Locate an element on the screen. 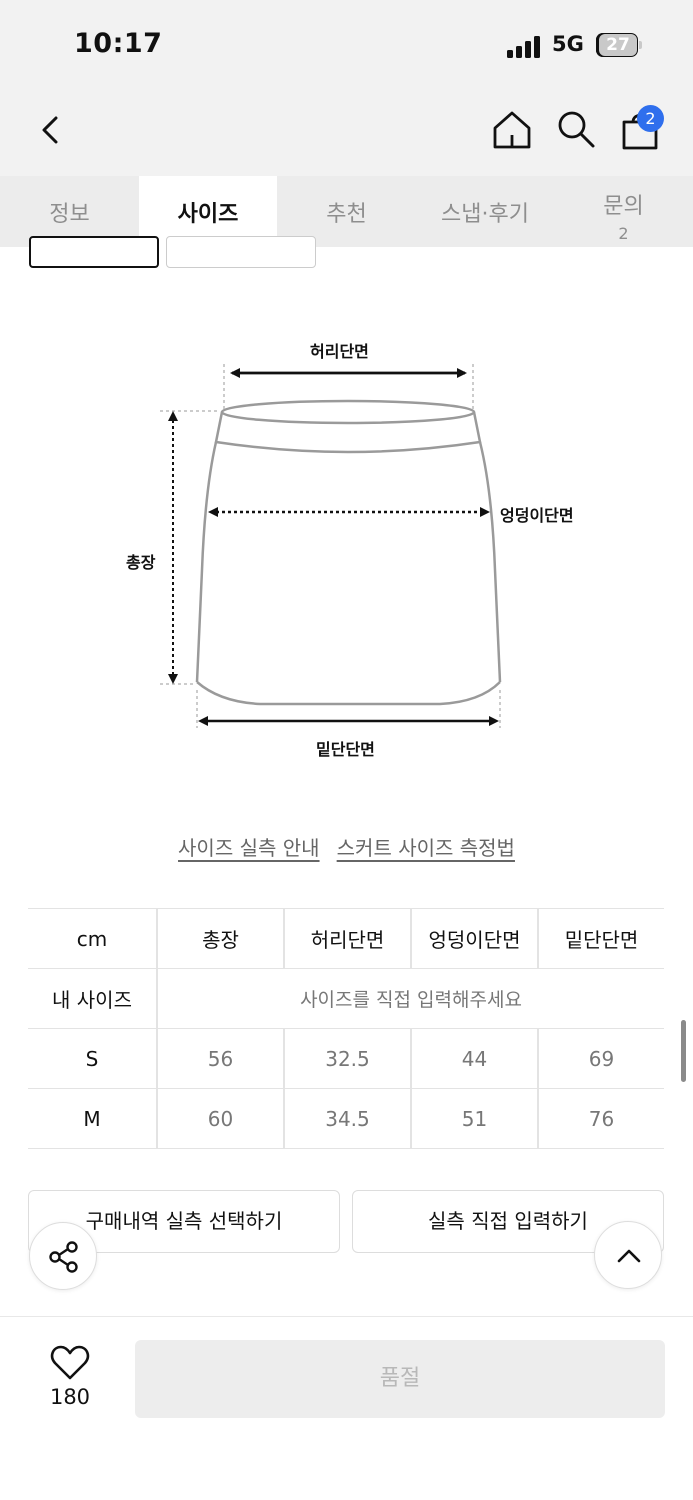 The width and height of the screenshot is (693, 1500). table-row: S 56 32.5 44 69 is located at coordinates (346, 1058).